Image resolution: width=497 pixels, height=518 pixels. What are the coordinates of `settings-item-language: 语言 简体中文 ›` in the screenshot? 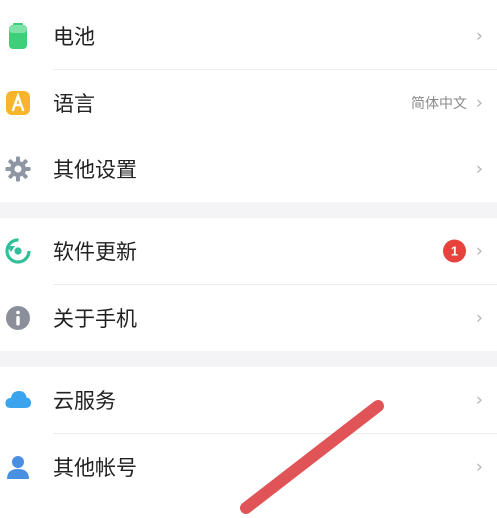 It's located at (248, 103).